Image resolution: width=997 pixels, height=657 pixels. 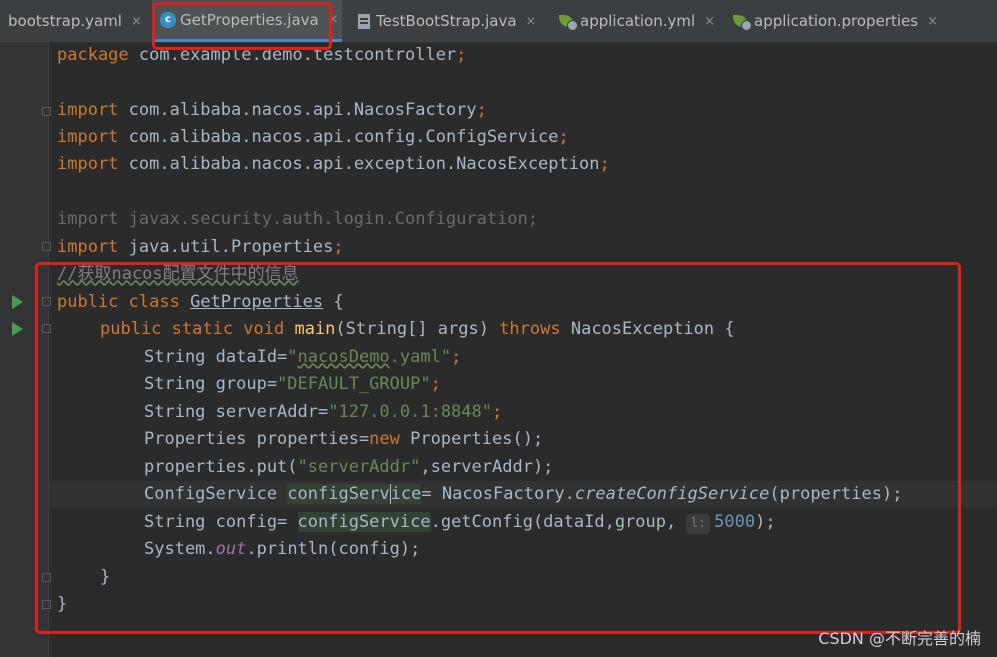 I want to click on code-line-import: import java.util.Properties;, so click(x=200, y=247).